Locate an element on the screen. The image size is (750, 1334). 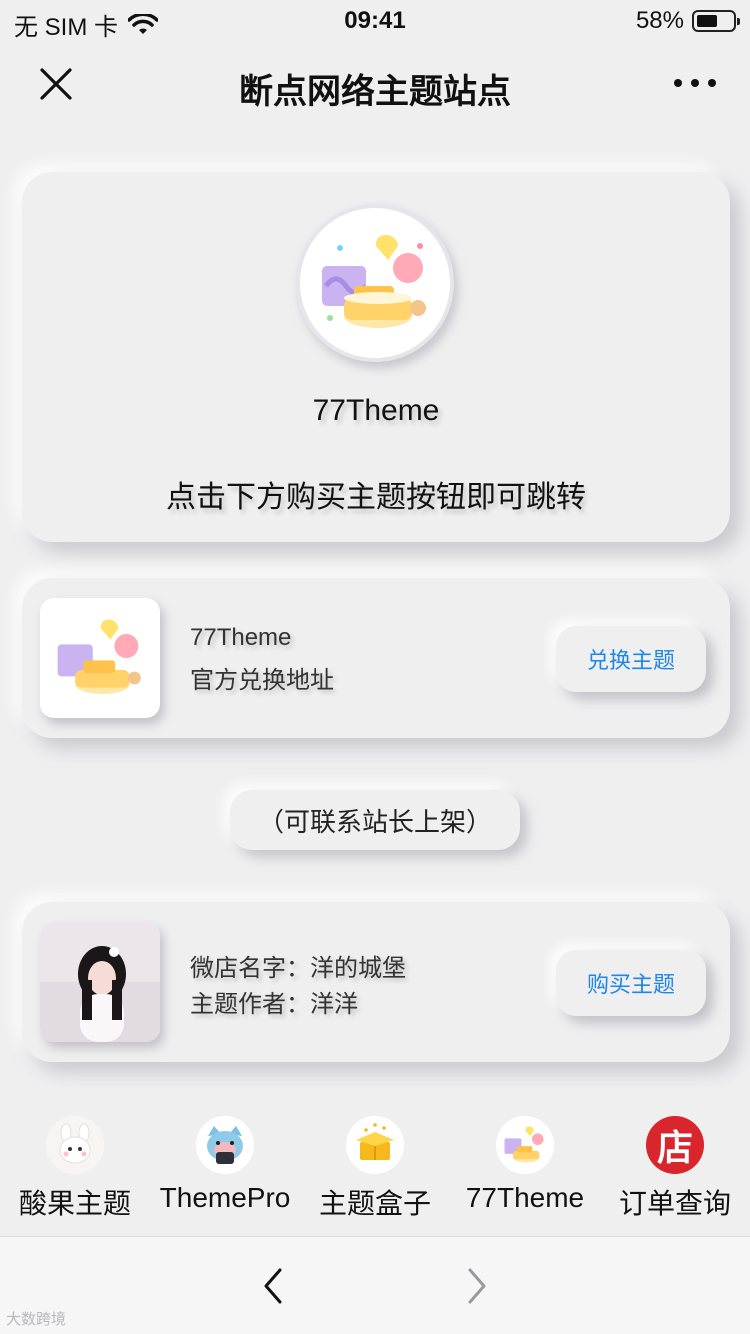
exchange-card: 77Theme 官方兑换地址 兑换主题 is located at coordinates (376, 658).